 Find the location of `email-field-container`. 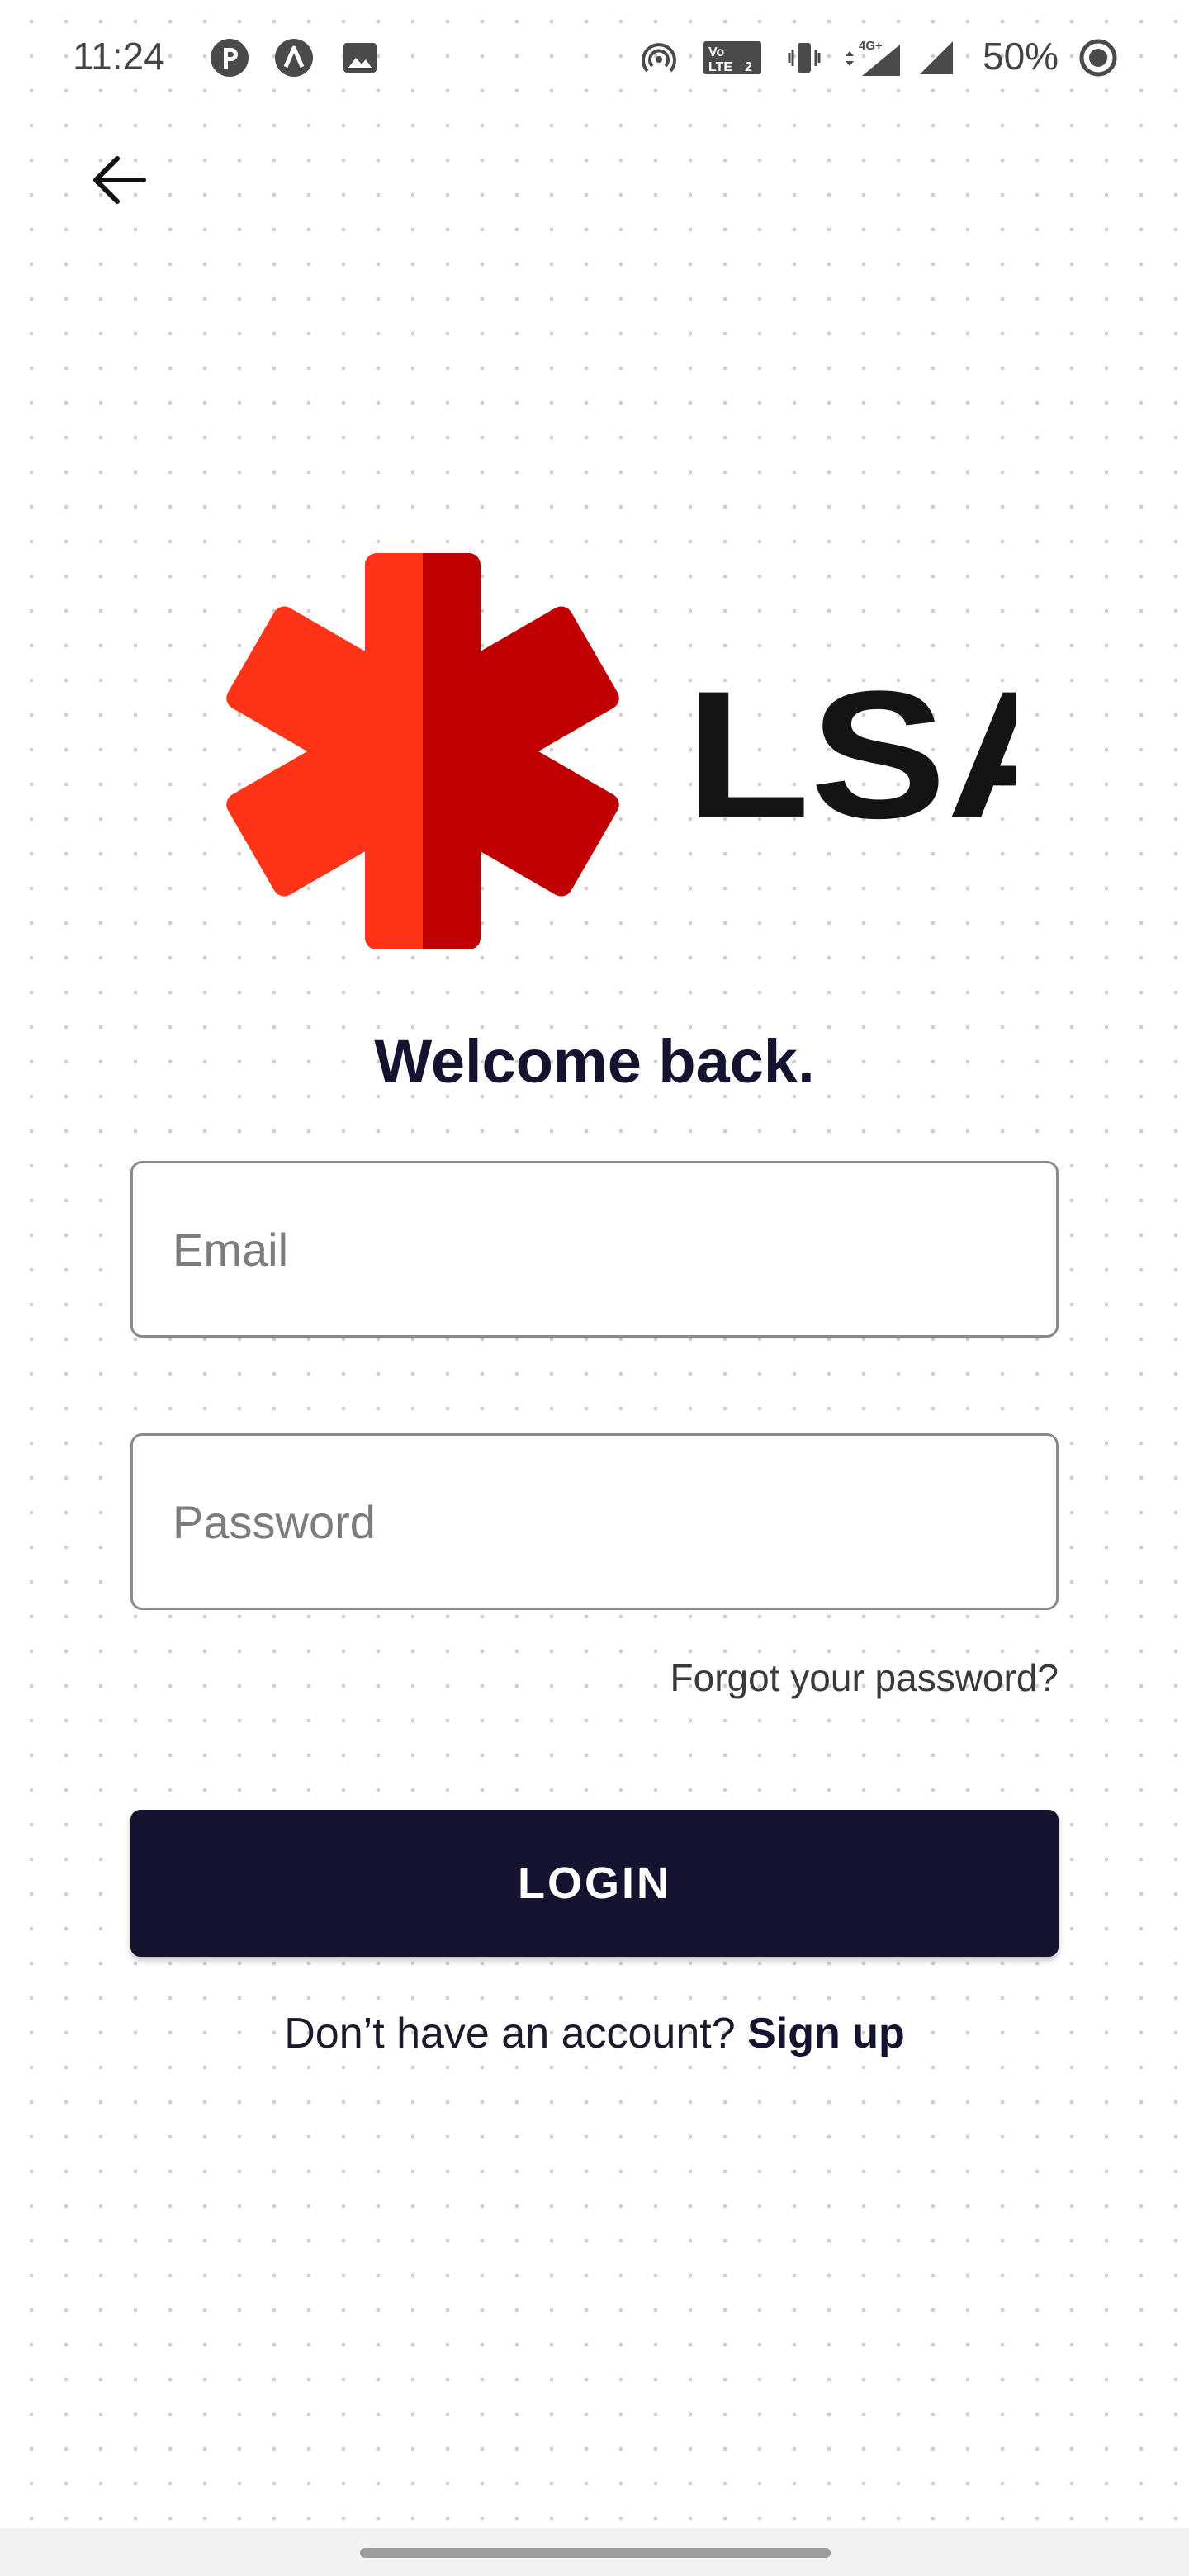

email-field-container is located at coordinates (594, 1249).